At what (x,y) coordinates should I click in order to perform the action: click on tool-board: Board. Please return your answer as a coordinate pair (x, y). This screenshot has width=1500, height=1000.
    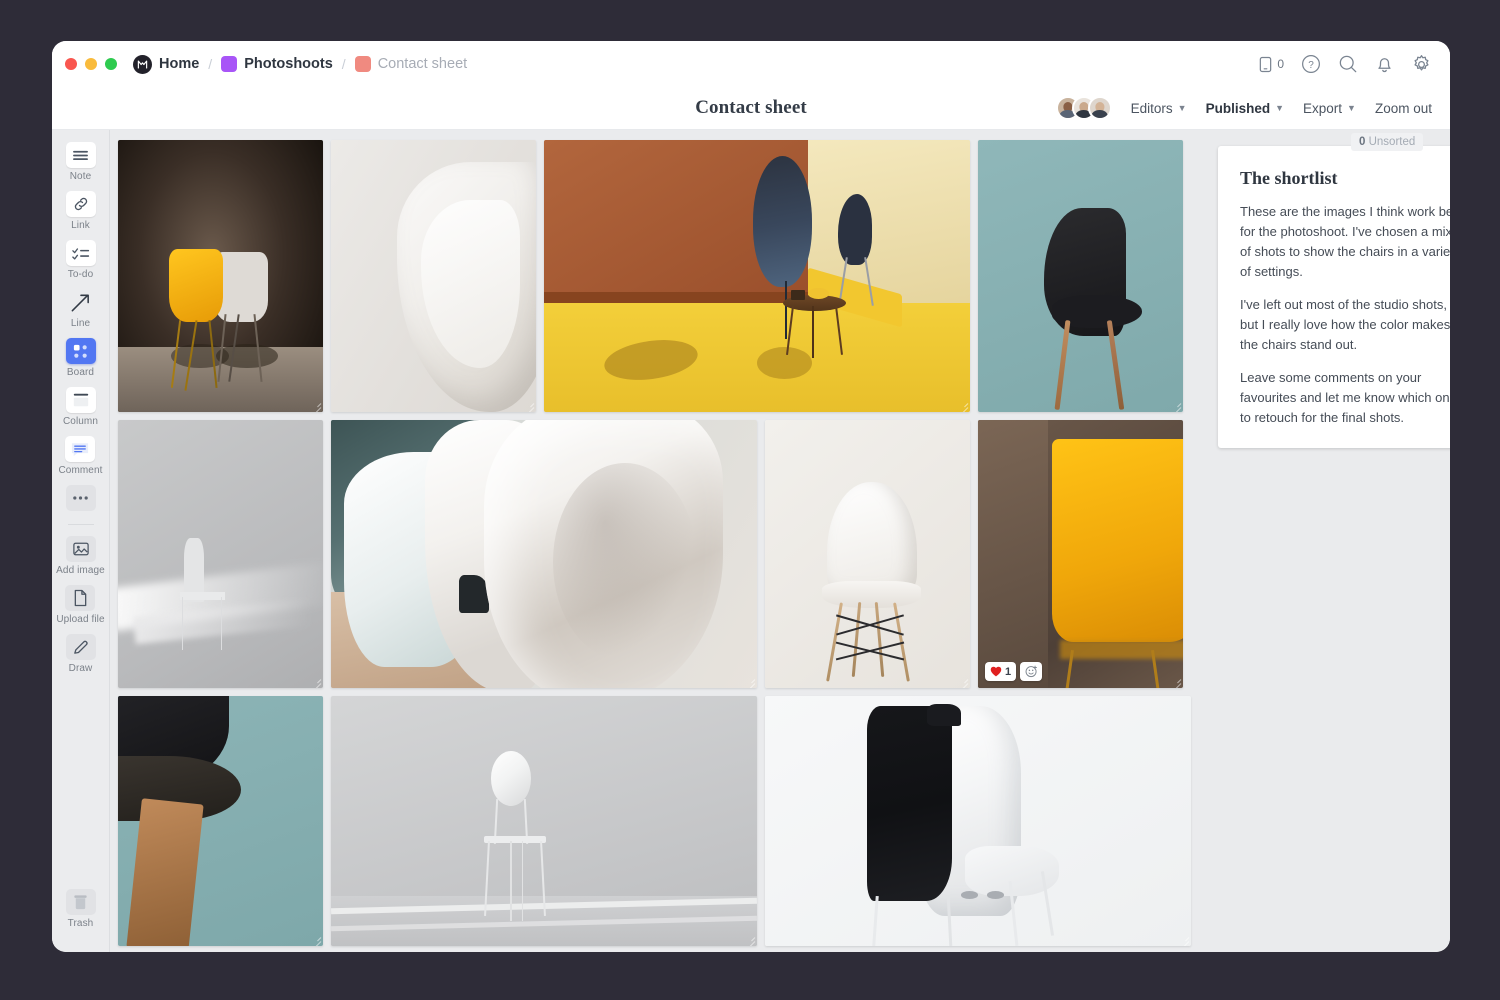
    Looking at the image, I should click on (80, 358).